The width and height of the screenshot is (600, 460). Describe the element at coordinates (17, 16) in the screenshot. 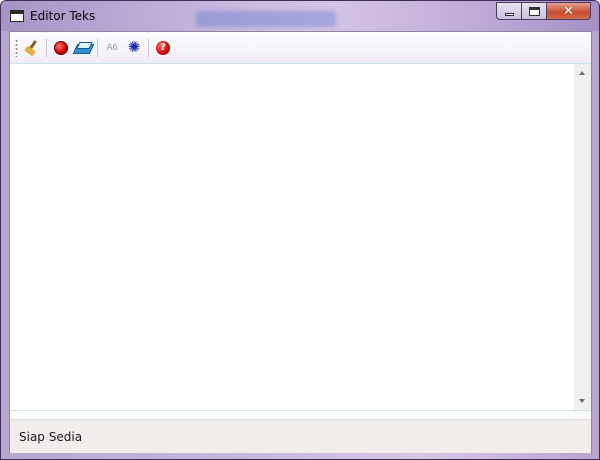

I see `window-icon` at that location.